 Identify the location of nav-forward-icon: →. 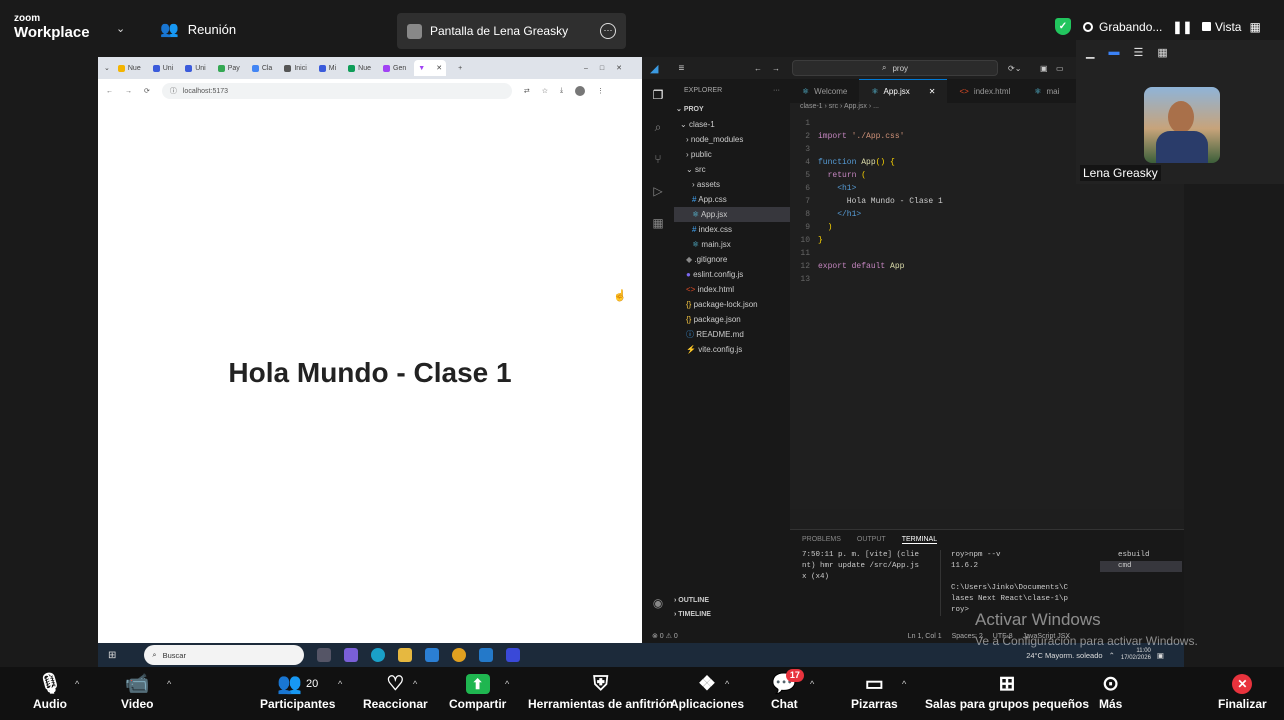
(776, 68).